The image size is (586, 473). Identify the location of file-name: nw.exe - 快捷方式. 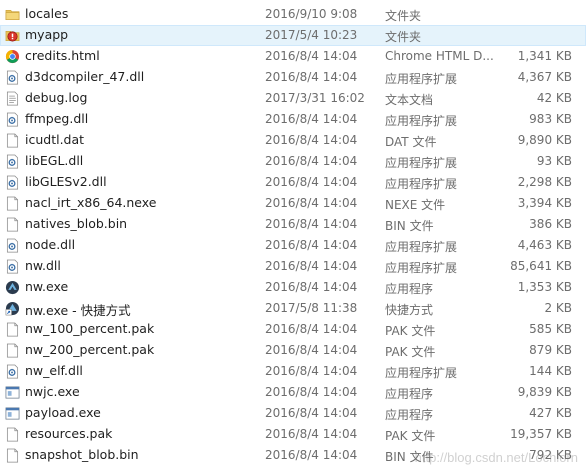
(78, 310).